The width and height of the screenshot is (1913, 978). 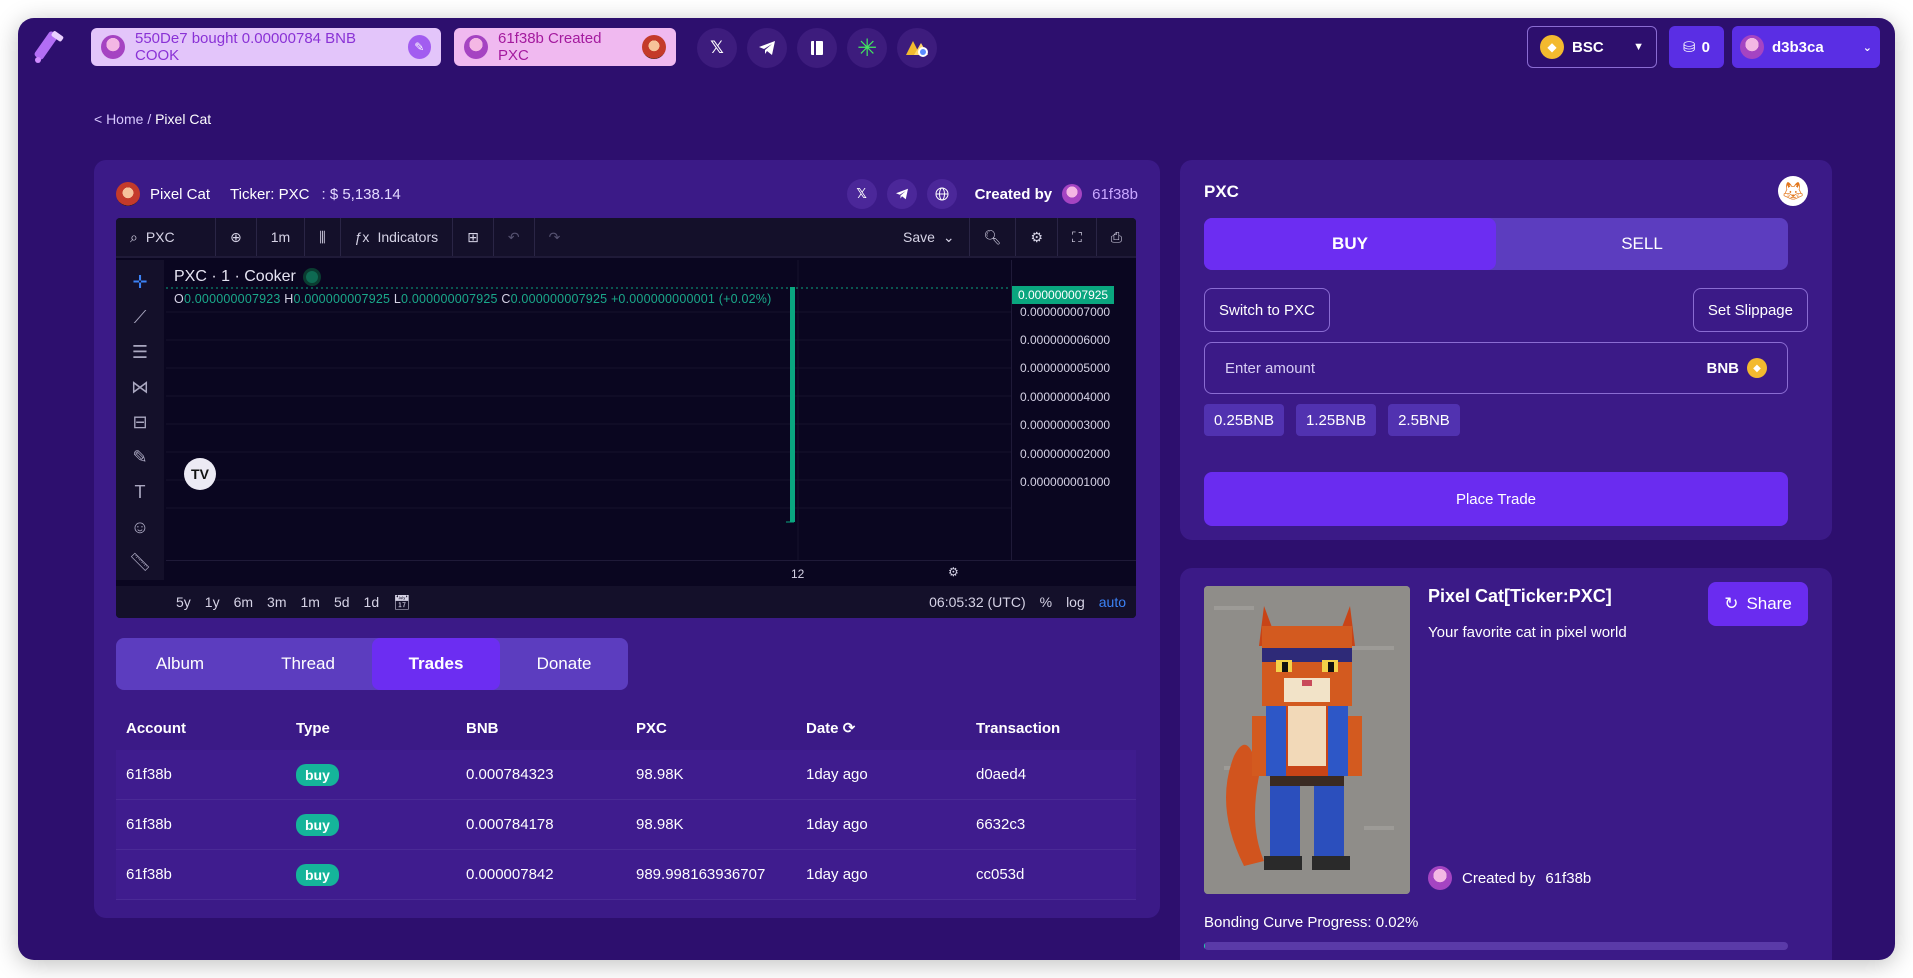 I want to click on log-scale-toggle: log, so click(x=1075, y=602).